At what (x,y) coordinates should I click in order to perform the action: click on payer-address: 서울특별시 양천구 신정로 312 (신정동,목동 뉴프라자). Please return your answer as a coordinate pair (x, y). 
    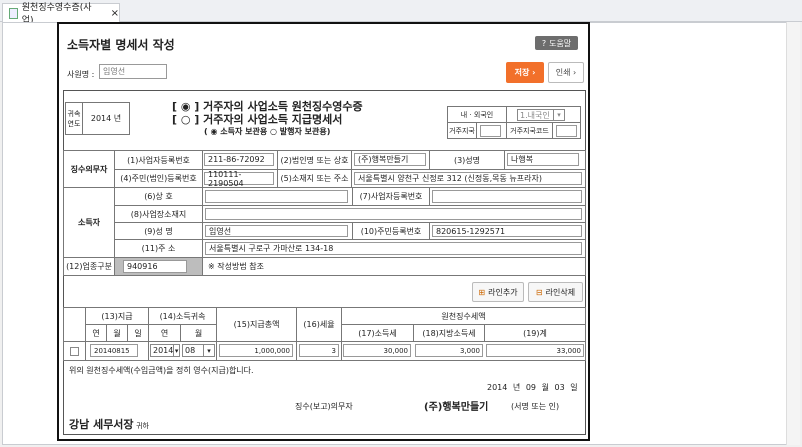
    Looking at the image, I should click on (468, 178).